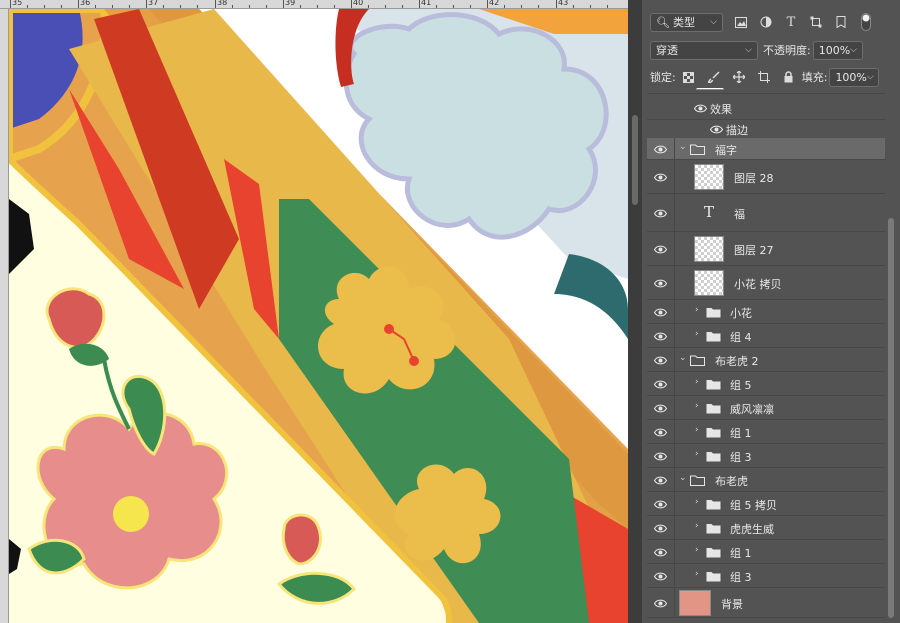 The image size is (900, 623). What do you see at coordinates (766, 91) in the screenshot?
I see `layer-row-partial` at bounding box center [766, 91].